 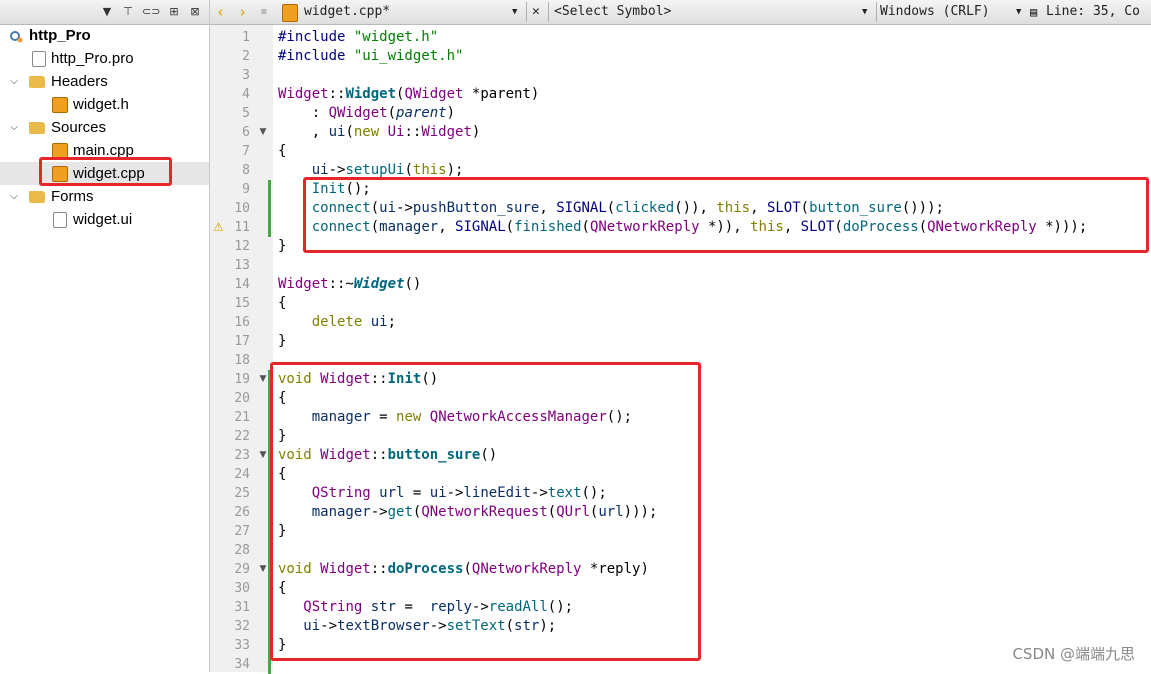 What do you see at coordinates (1073, 654) in the screenshot?
I see `watermark: CSDN @端端九思` at bounding box center [1073, 654].